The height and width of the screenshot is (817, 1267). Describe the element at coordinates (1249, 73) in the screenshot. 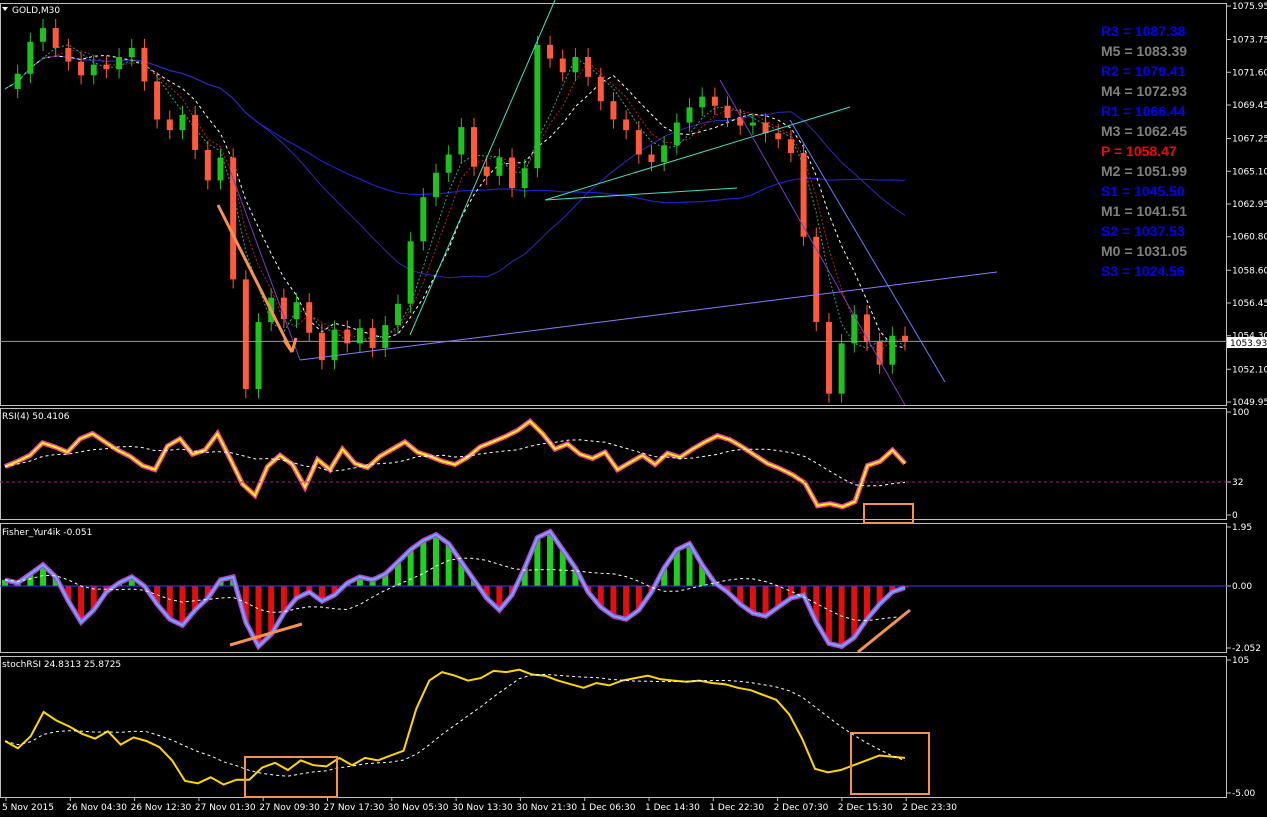

I see `price-tick-label: 1071.60` at that location.